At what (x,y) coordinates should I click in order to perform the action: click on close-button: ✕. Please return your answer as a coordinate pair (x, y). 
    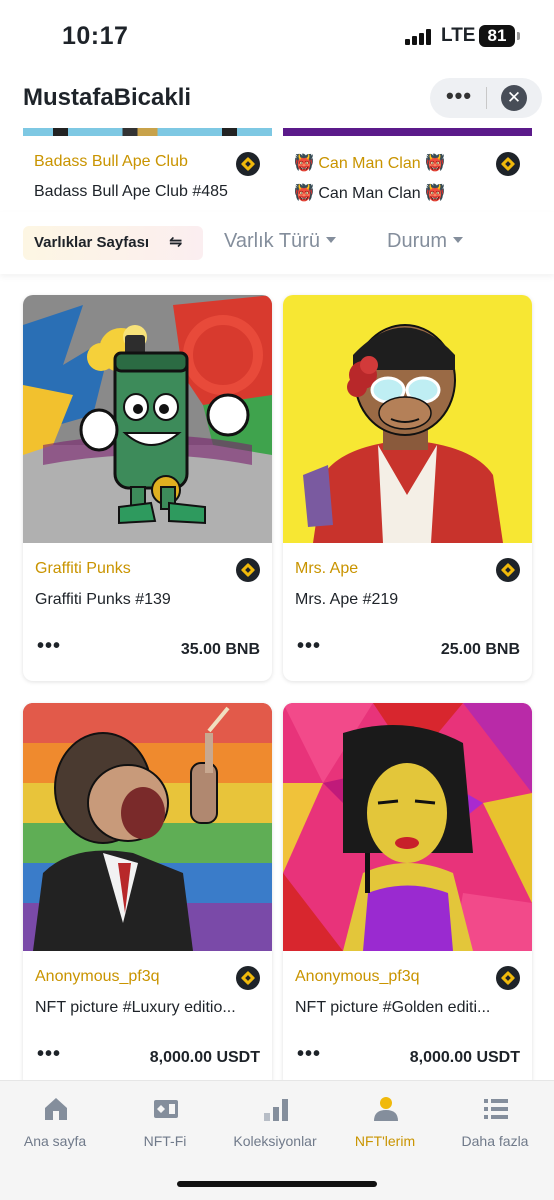
    Looking at the image, I should click on (514, 98).